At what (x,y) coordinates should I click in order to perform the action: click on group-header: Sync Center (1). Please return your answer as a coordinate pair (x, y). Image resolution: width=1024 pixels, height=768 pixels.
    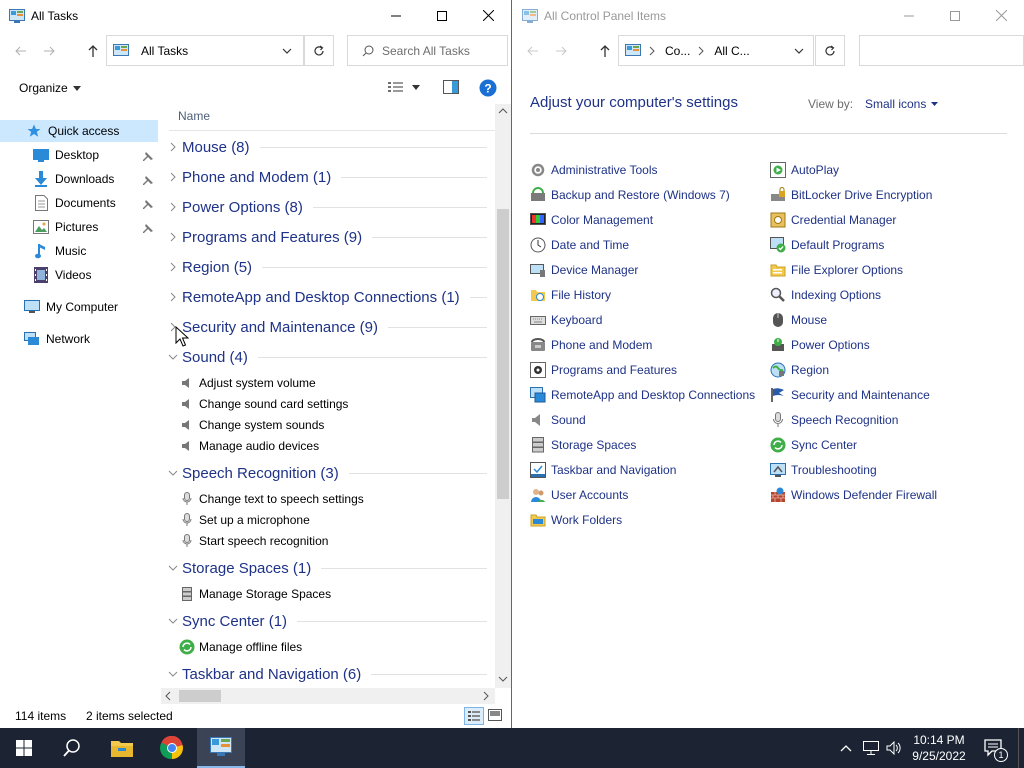
    Looking at the image, I should click on (328, 621).